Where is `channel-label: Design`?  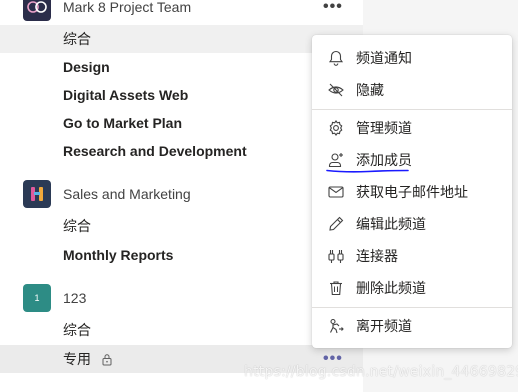
channel-label: Design is located at coordinates (86, 67).